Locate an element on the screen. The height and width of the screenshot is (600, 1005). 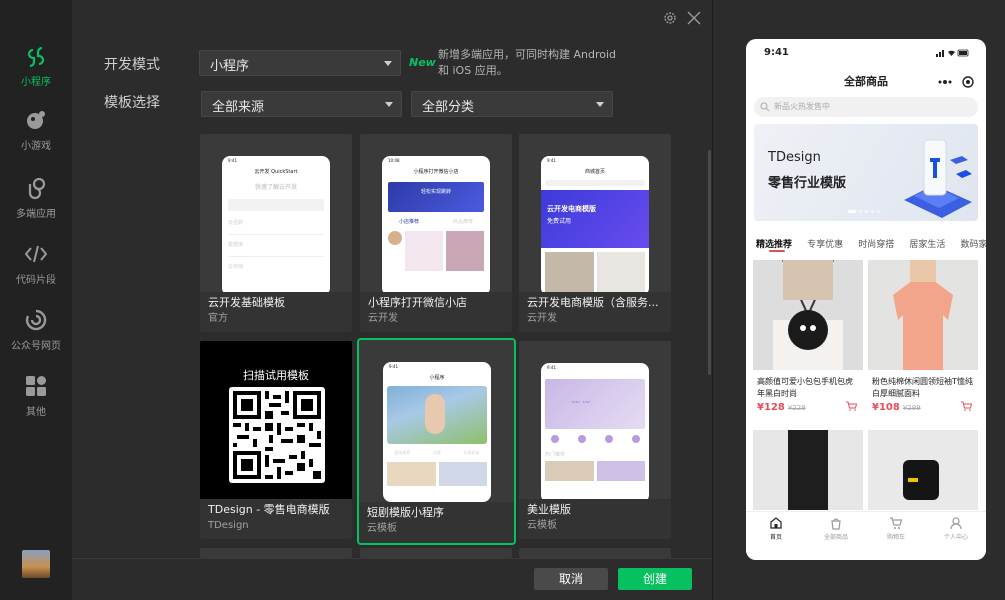
phone-tab: 时尚穿搭 is located at coordinates (876, 243).